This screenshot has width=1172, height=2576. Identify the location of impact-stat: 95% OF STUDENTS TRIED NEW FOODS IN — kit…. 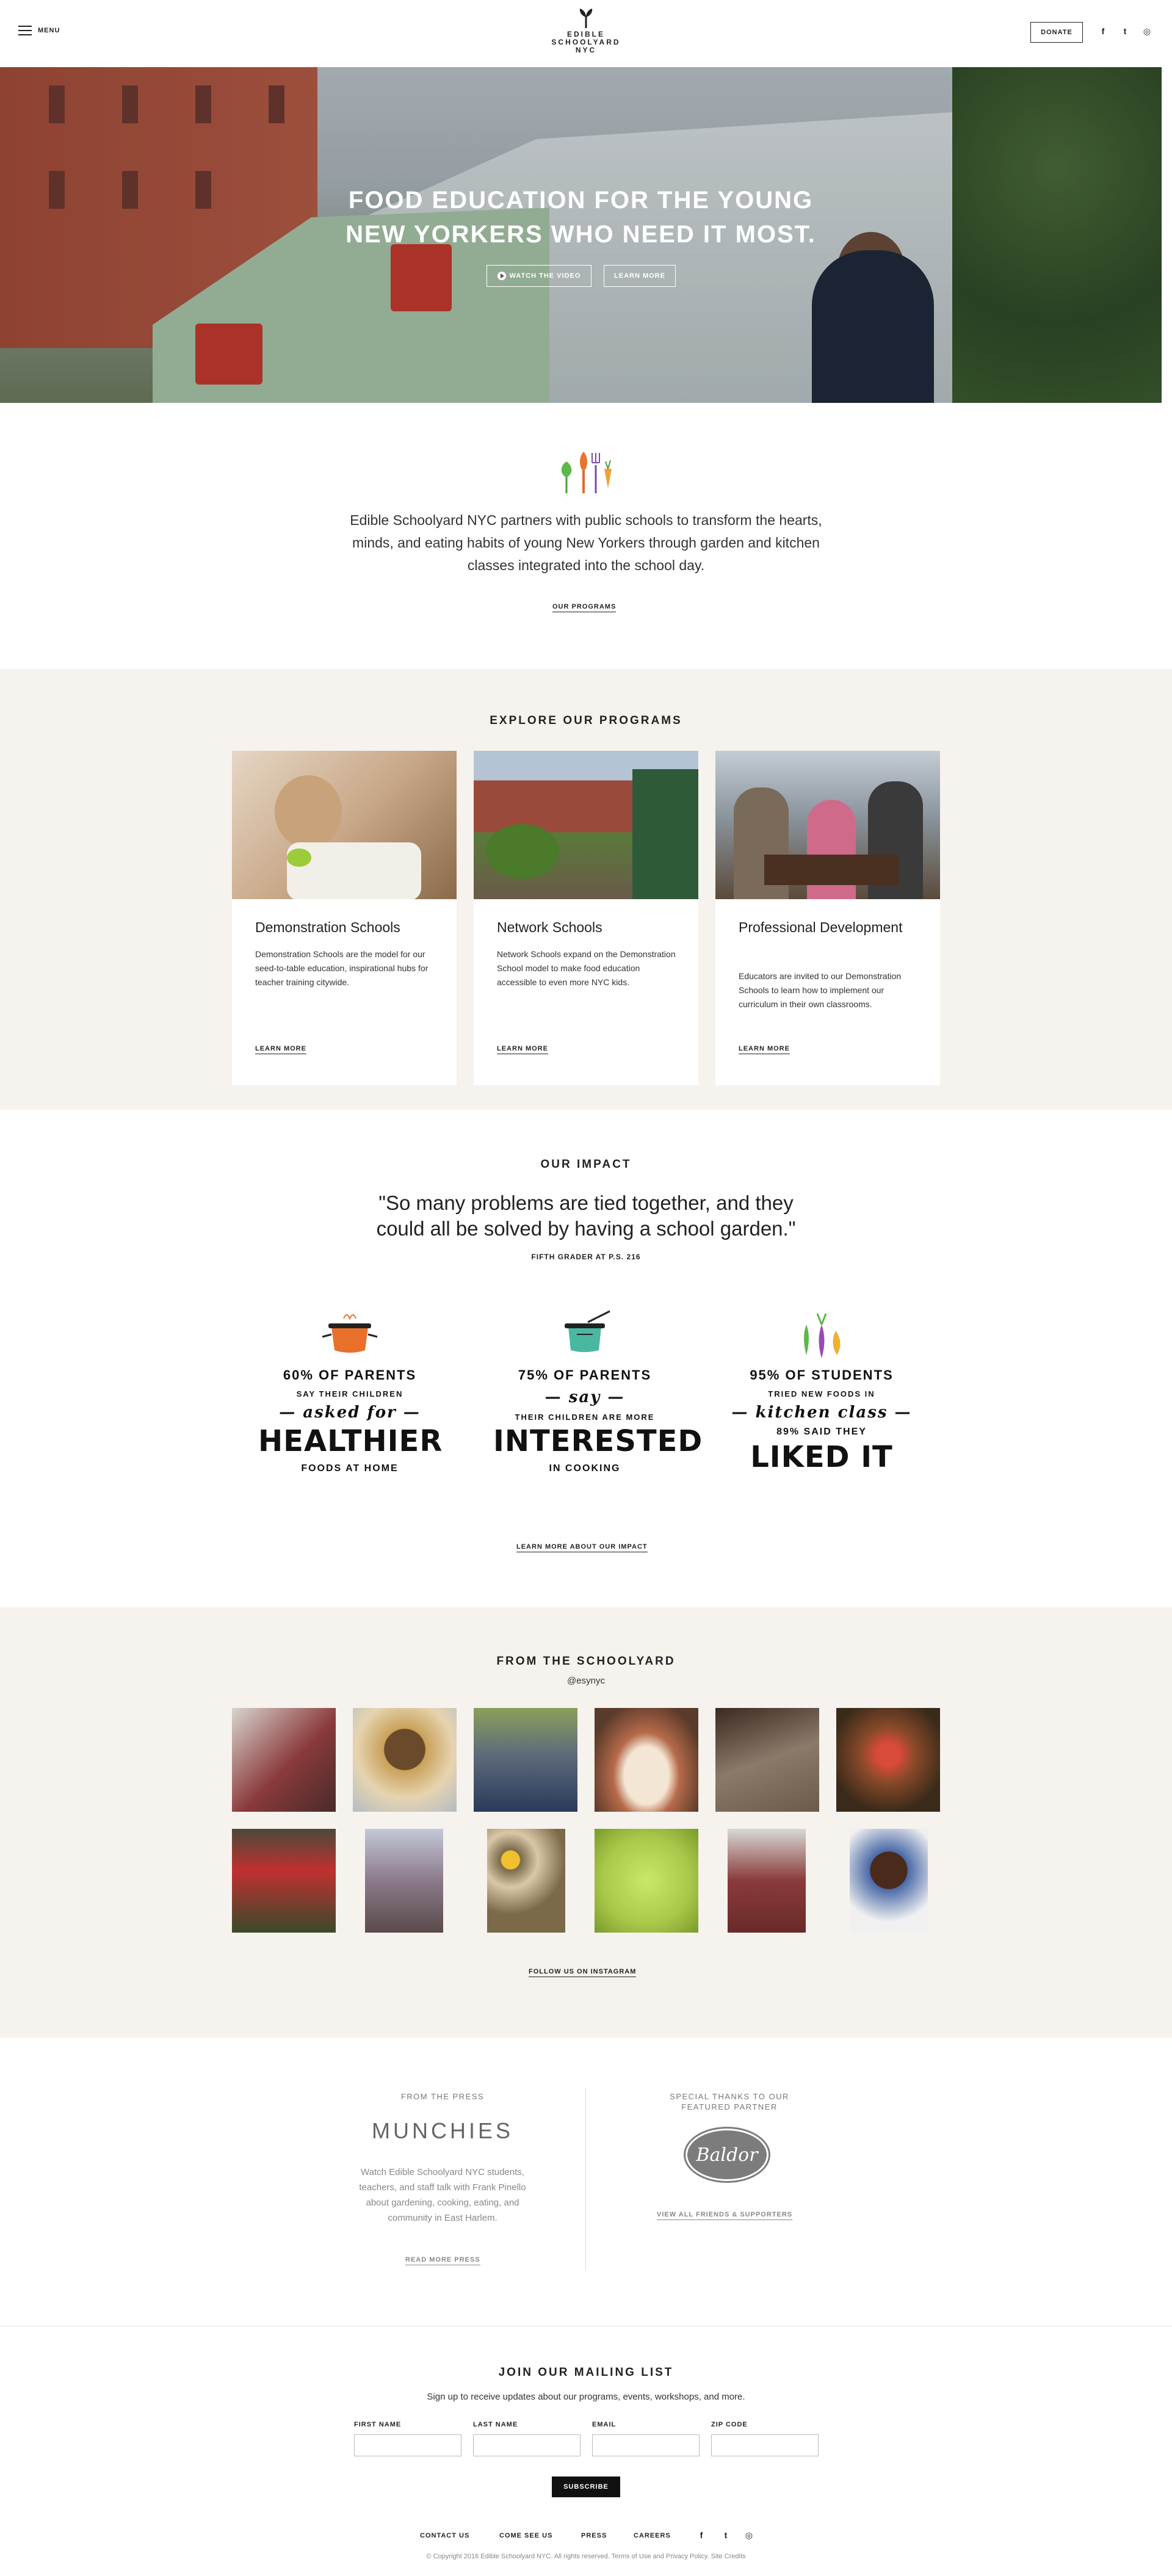
(821, 1390).